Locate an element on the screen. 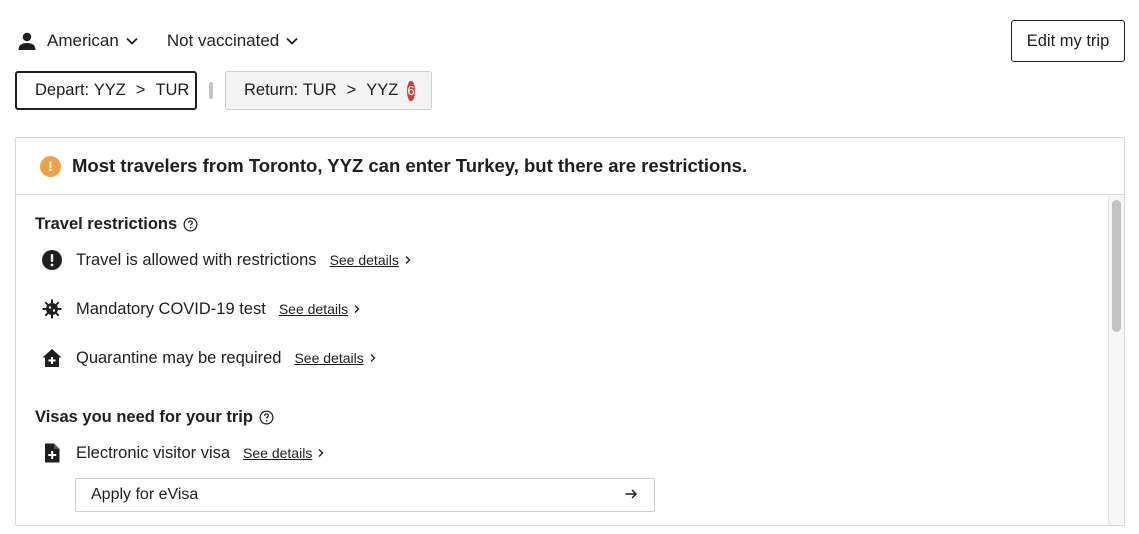  restriction-row: Mandatory COVID-19 test See details is located at coordinates (200, 309).